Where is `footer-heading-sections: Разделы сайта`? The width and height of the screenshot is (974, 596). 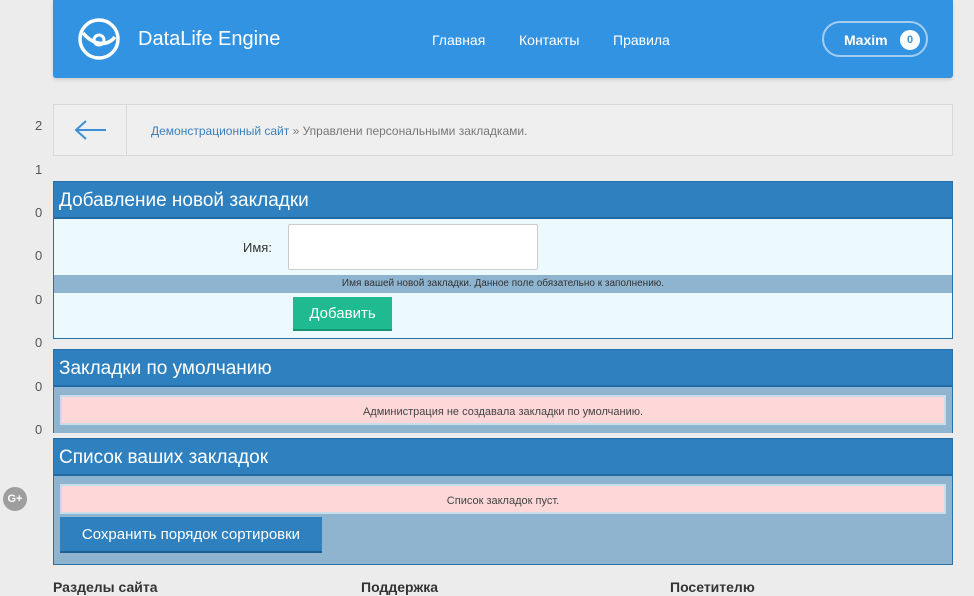 footer-heading-sections: Разделы сайта is located at coordinates (105, 587).